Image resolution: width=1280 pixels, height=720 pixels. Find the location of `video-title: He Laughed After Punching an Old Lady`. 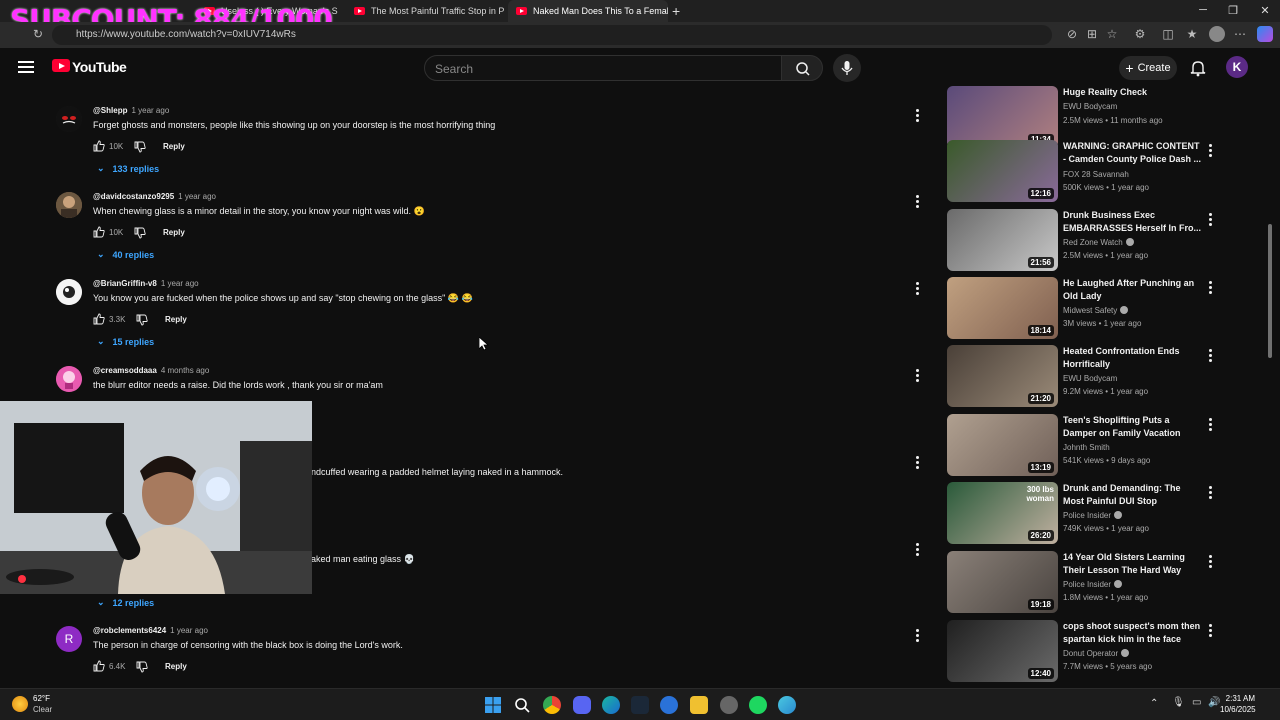

video-title: He Laughed After Punching an Old Lady is located at coordinates (1133, 290).